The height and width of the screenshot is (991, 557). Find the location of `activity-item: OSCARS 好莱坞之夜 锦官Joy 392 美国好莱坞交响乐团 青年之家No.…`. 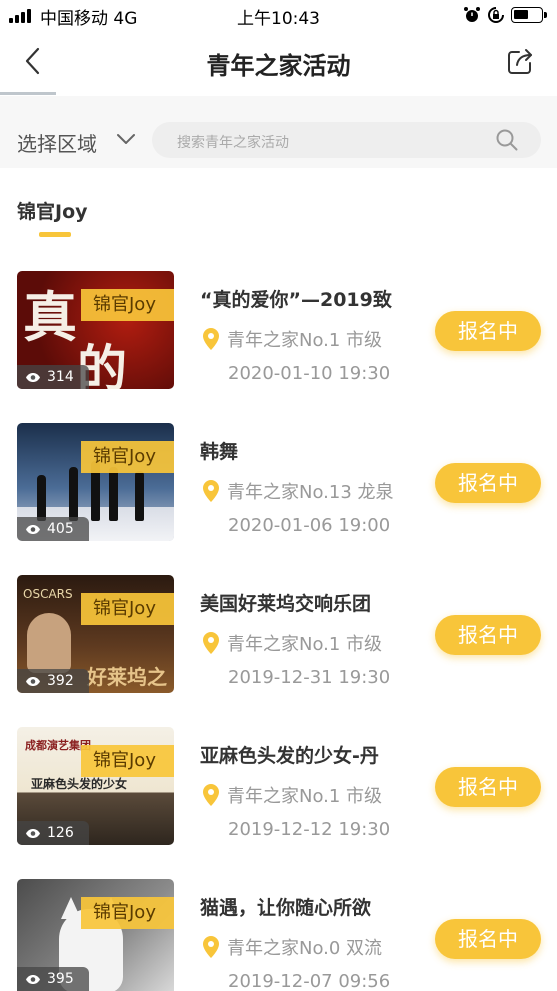

activity-item: OSCARS 好莱坞之夜 锦官Joy 392 美国好莱坞交响乐团 青年之家No.… is located at coordinates (278, 645).